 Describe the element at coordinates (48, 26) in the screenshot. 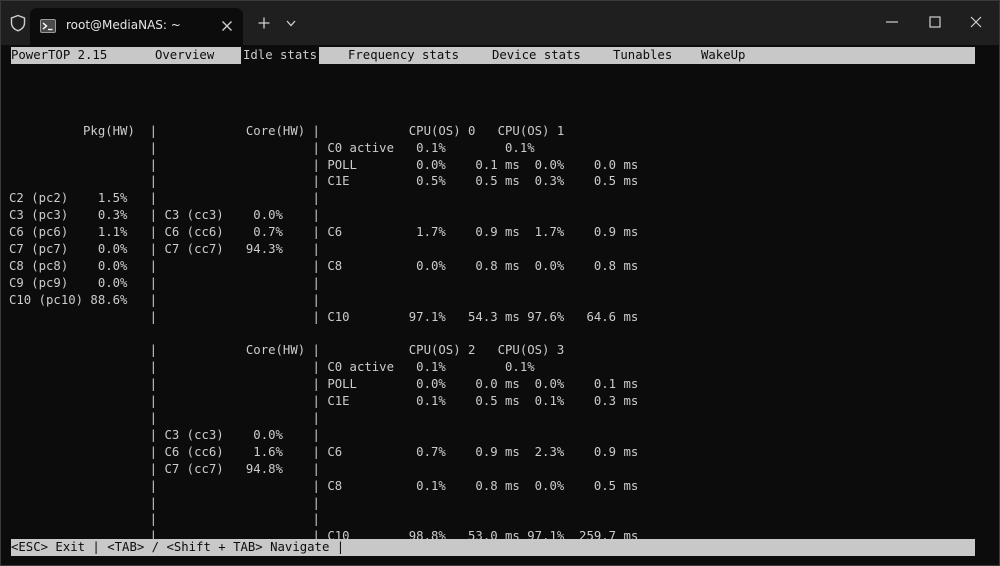

I see `terminal-icon` at that location.